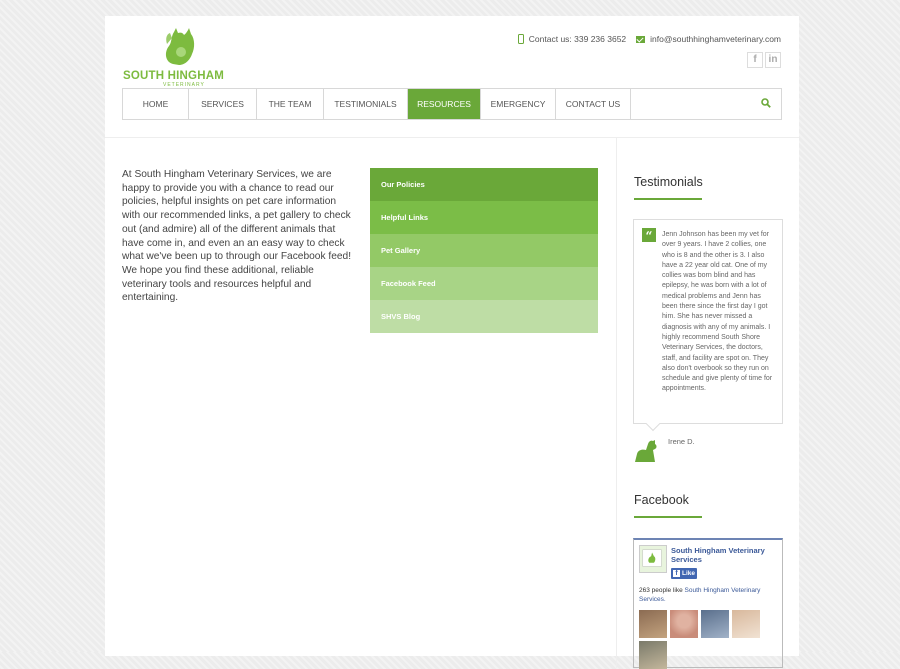  What do you see at coordinates (773, 60) in the screenshot?
I see `linkedin-icon: in` at bounding box center [773, 60].